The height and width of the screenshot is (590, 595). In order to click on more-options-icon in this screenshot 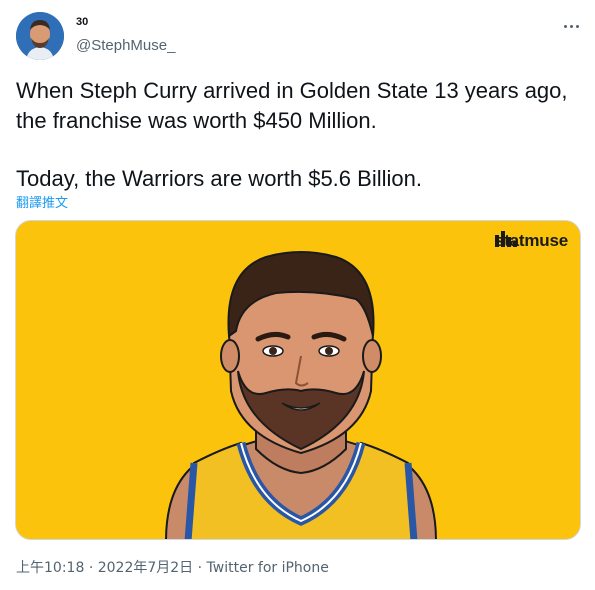, I will do `click(571, 26)`.